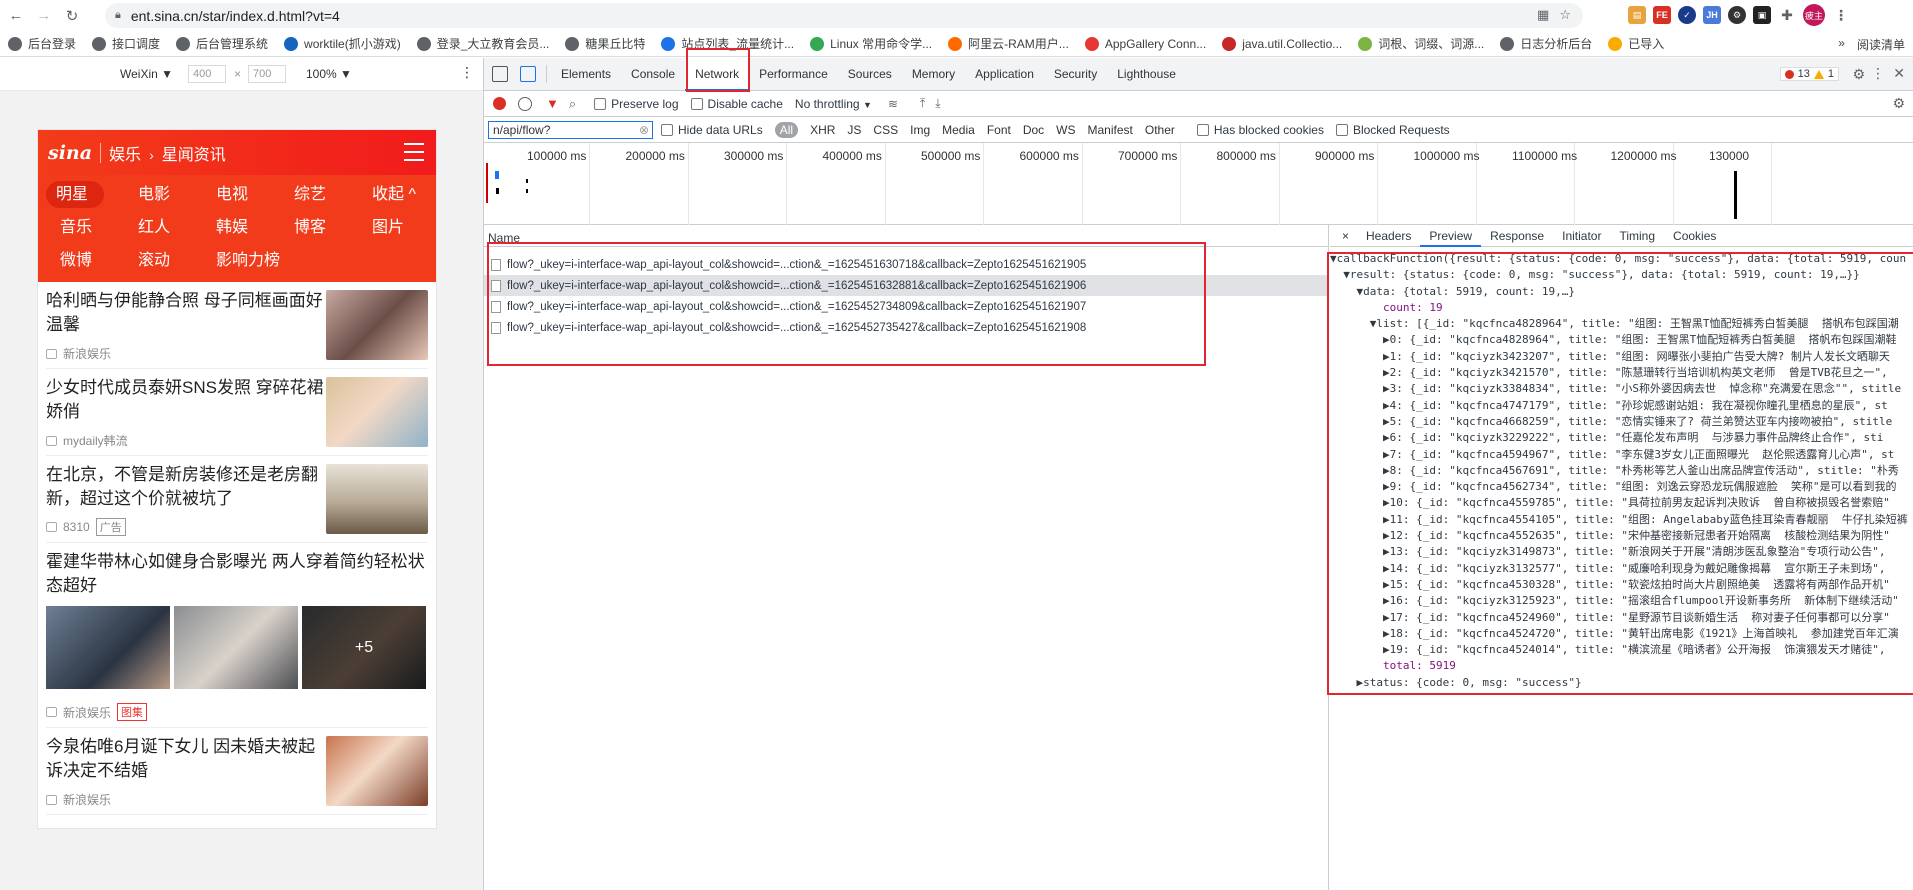 The height and width of the screenshot is (890, 1913). Describe the element at coordinates (397, 227) in the screenshot. I see `channel-tab: 图片` at that location.